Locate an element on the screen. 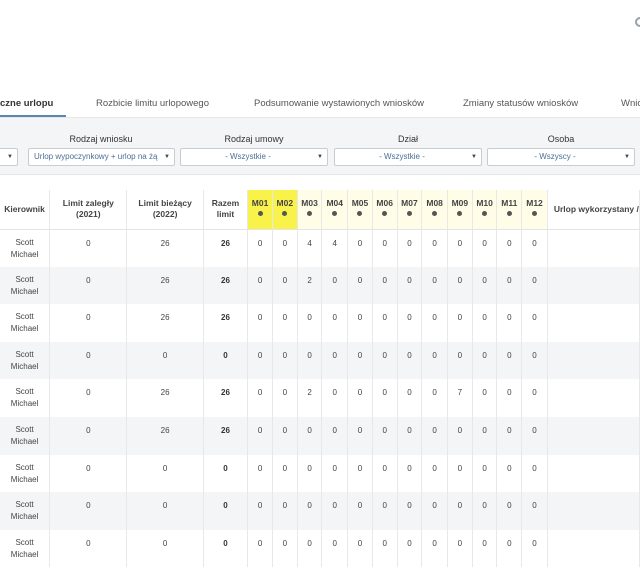 The width and height of the screenshot is (640, 570). filter-dzial-select: - Wszystkie - ▼ is located at coordinates (408, 157).